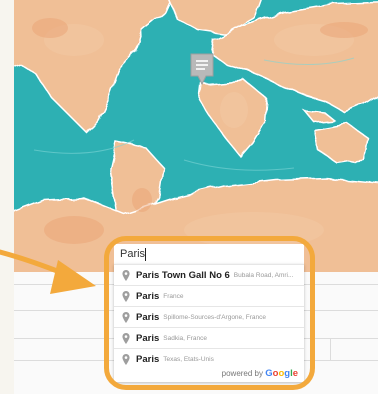 Image resolution: width=378 pixels, height=394 pixels. What do you see at coordinates (202, 69) in the screenshot?
I see `map-marker-icon` at bounding box center [202, 69].